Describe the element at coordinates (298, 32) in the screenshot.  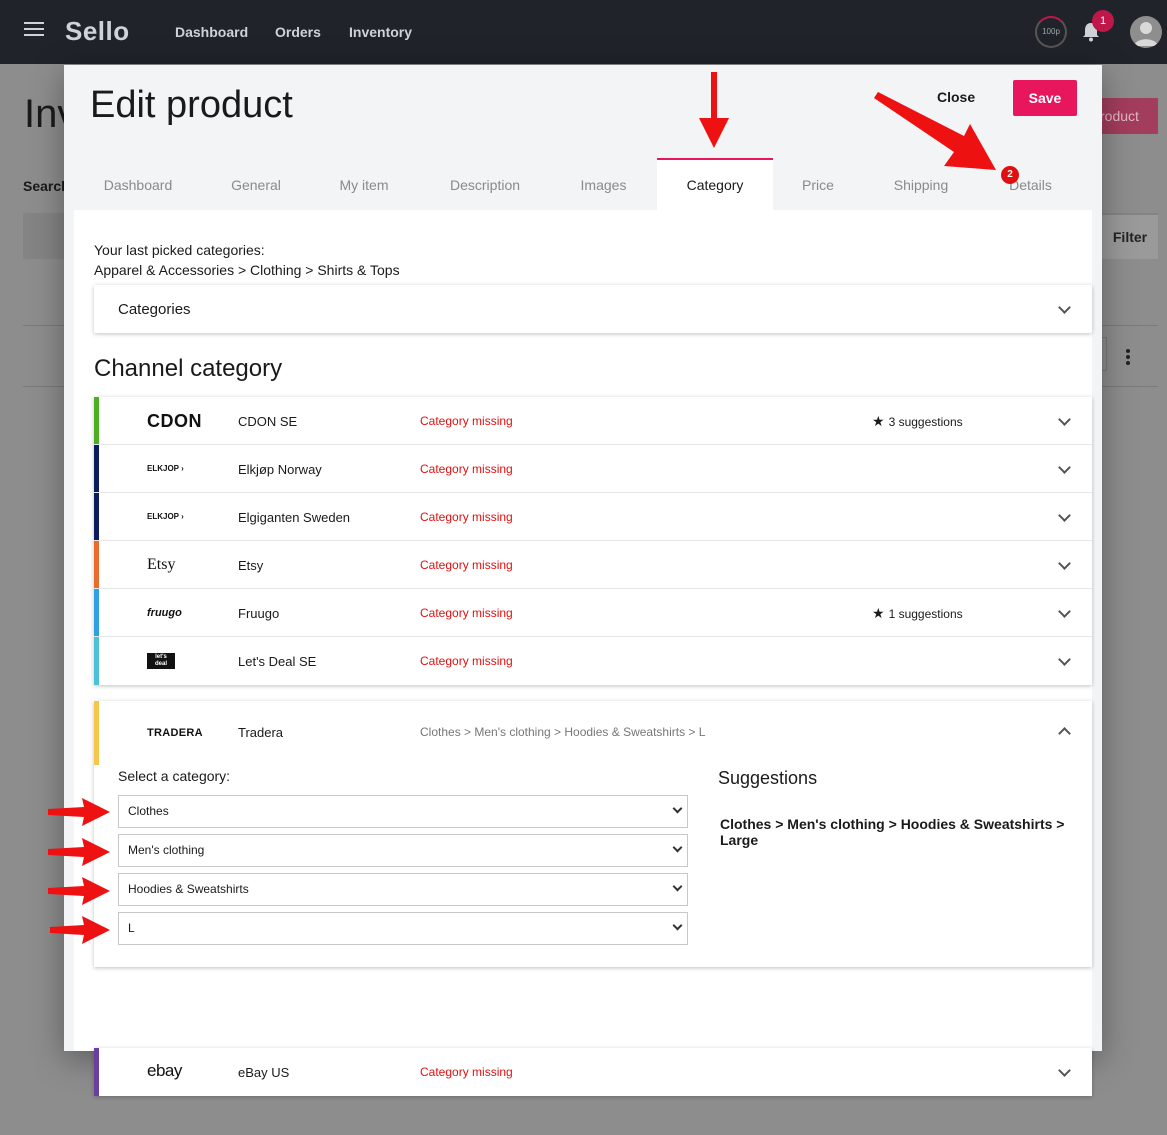
I see `nav-orders: Orders` at that location.